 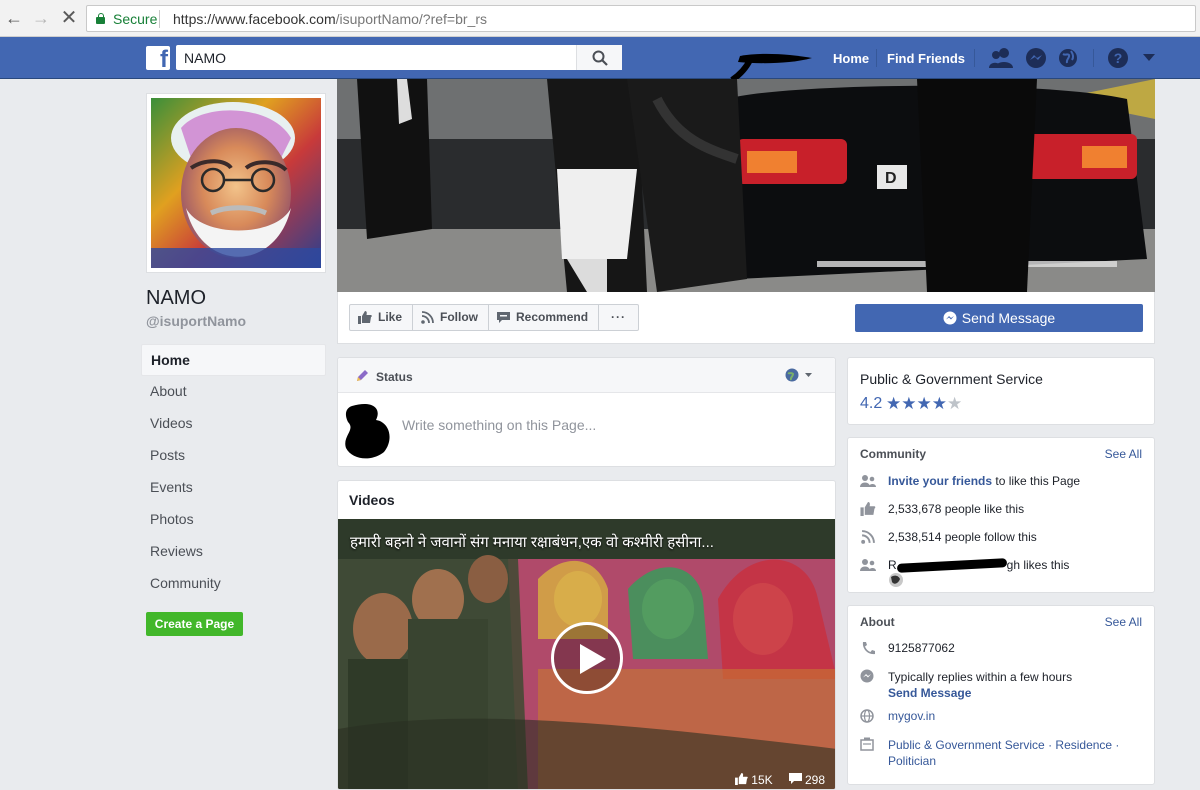 I want to click on page-handle: @isuportNamo, so click(x=196, y=321).